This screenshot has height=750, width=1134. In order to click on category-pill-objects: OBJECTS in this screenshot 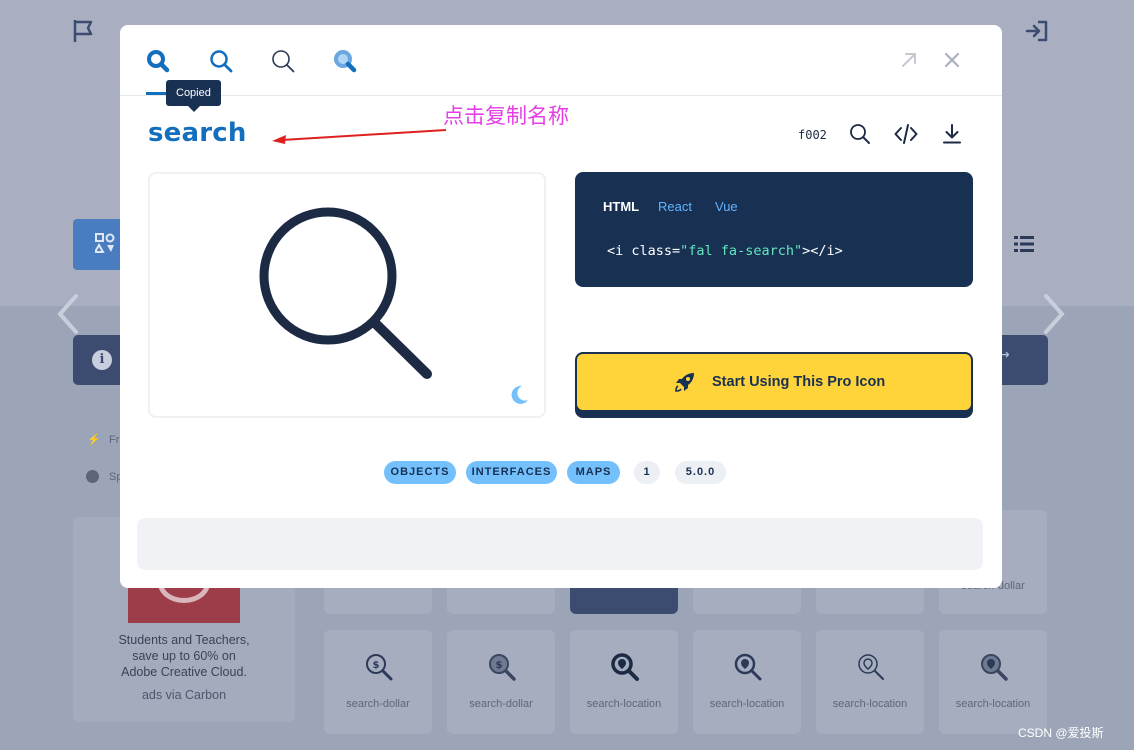, I will do `click(420, 472)`.